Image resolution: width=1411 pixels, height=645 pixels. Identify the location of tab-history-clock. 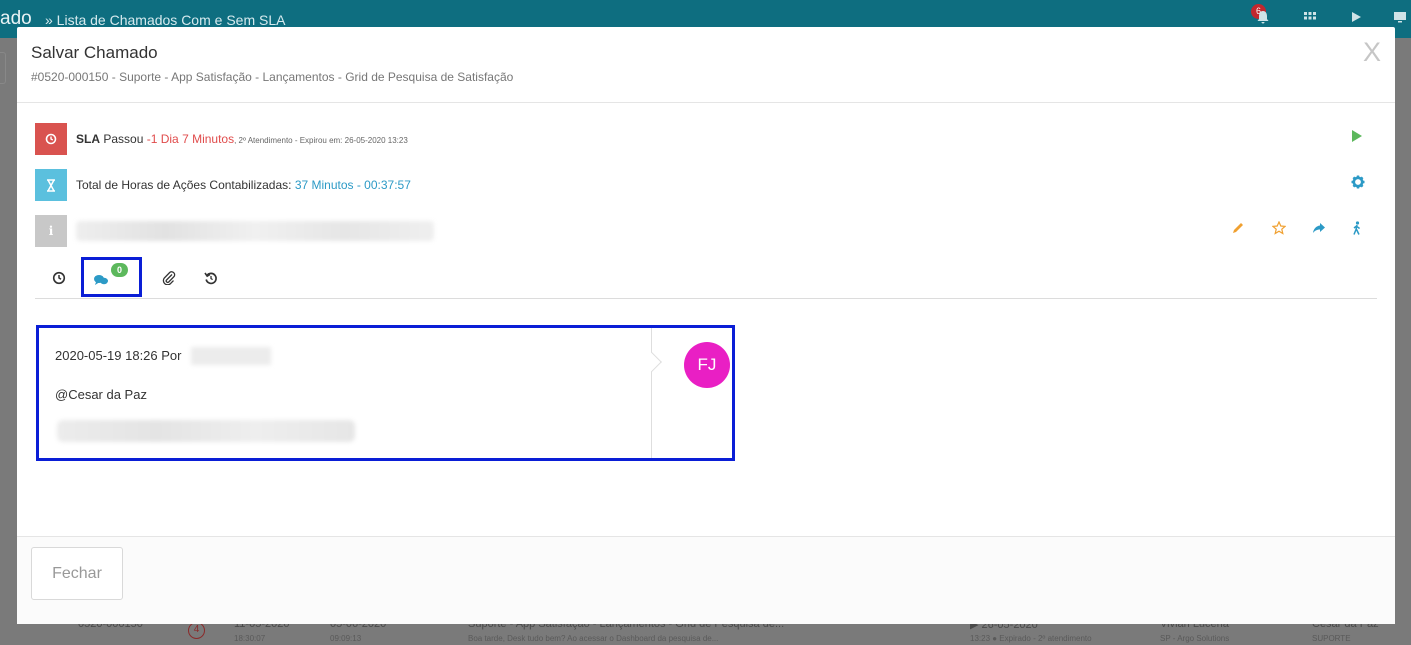
(59, 278).